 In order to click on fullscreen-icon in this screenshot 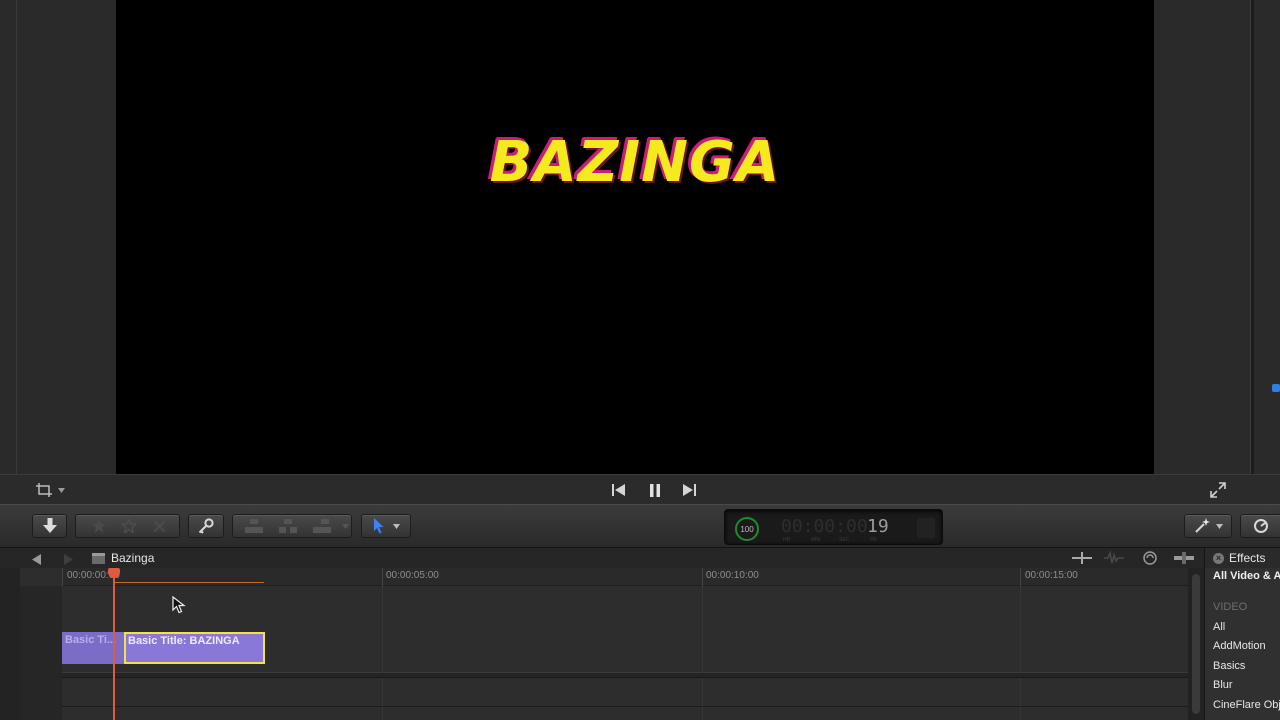, I will do `click(1218, 490)`.